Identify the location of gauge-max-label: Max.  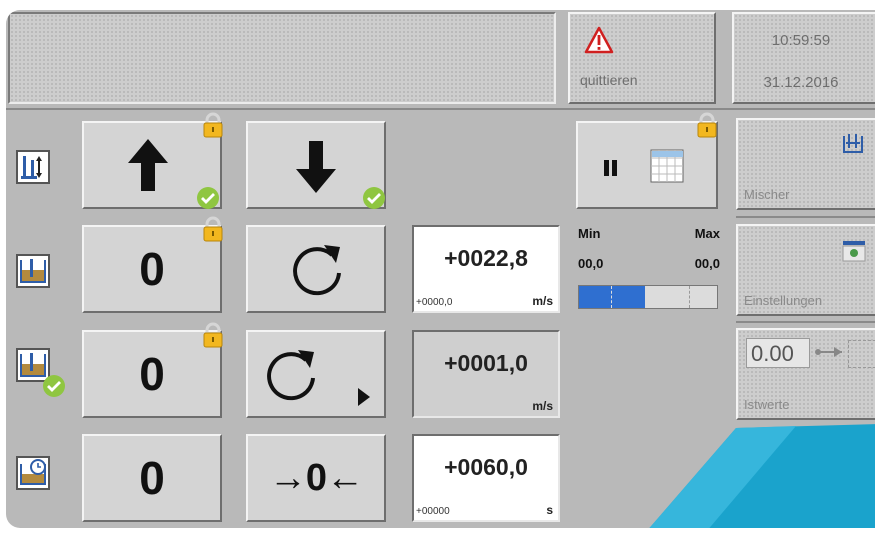
(707, 233).